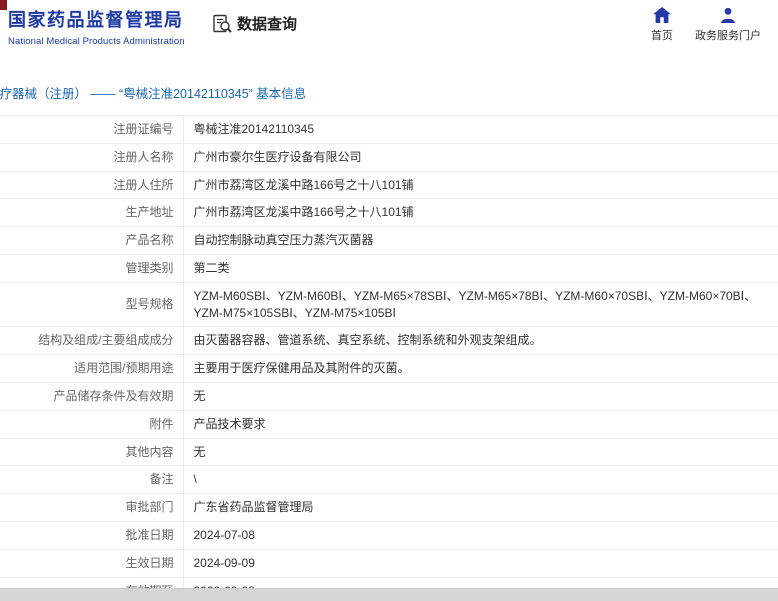 Image resolution: width=778 pixels, height=601 pixels. I want to click on row-label-text: 其他内容, so click(149, 451).